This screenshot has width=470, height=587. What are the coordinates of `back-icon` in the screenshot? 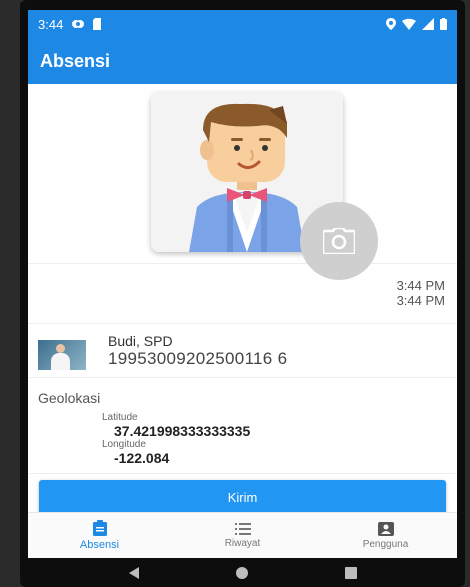 It's located at (134, 573).